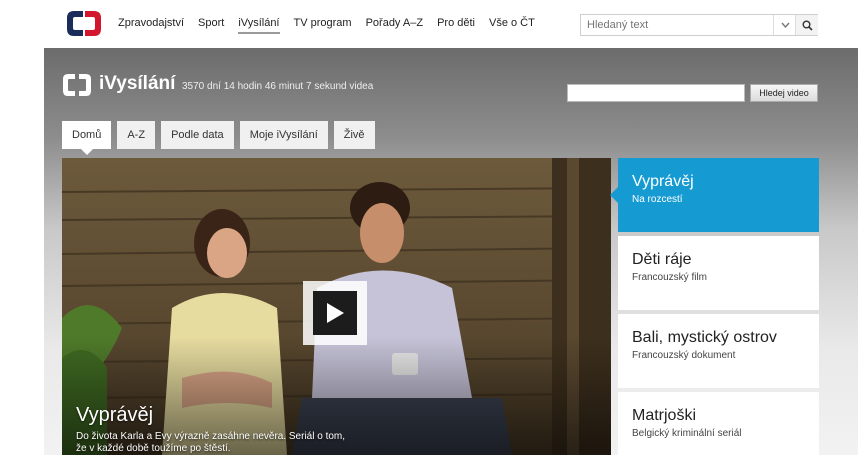  Describe the element at coordinates (662, 259) in the screenshot. I see `featured-item-title: Děti ráje` at that location.